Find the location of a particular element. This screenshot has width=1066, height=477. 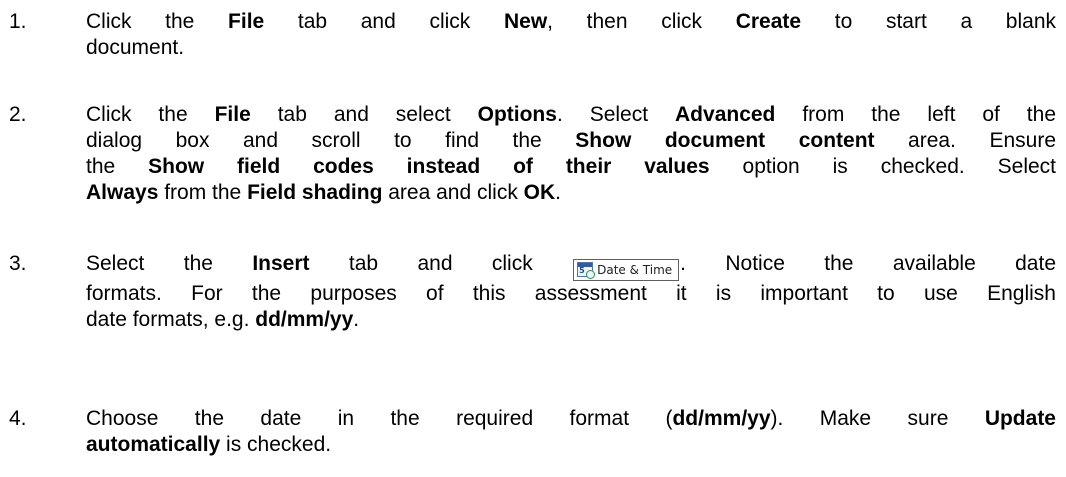

date-time-calendar-icon: 5 is located at coordinates (586, 270).